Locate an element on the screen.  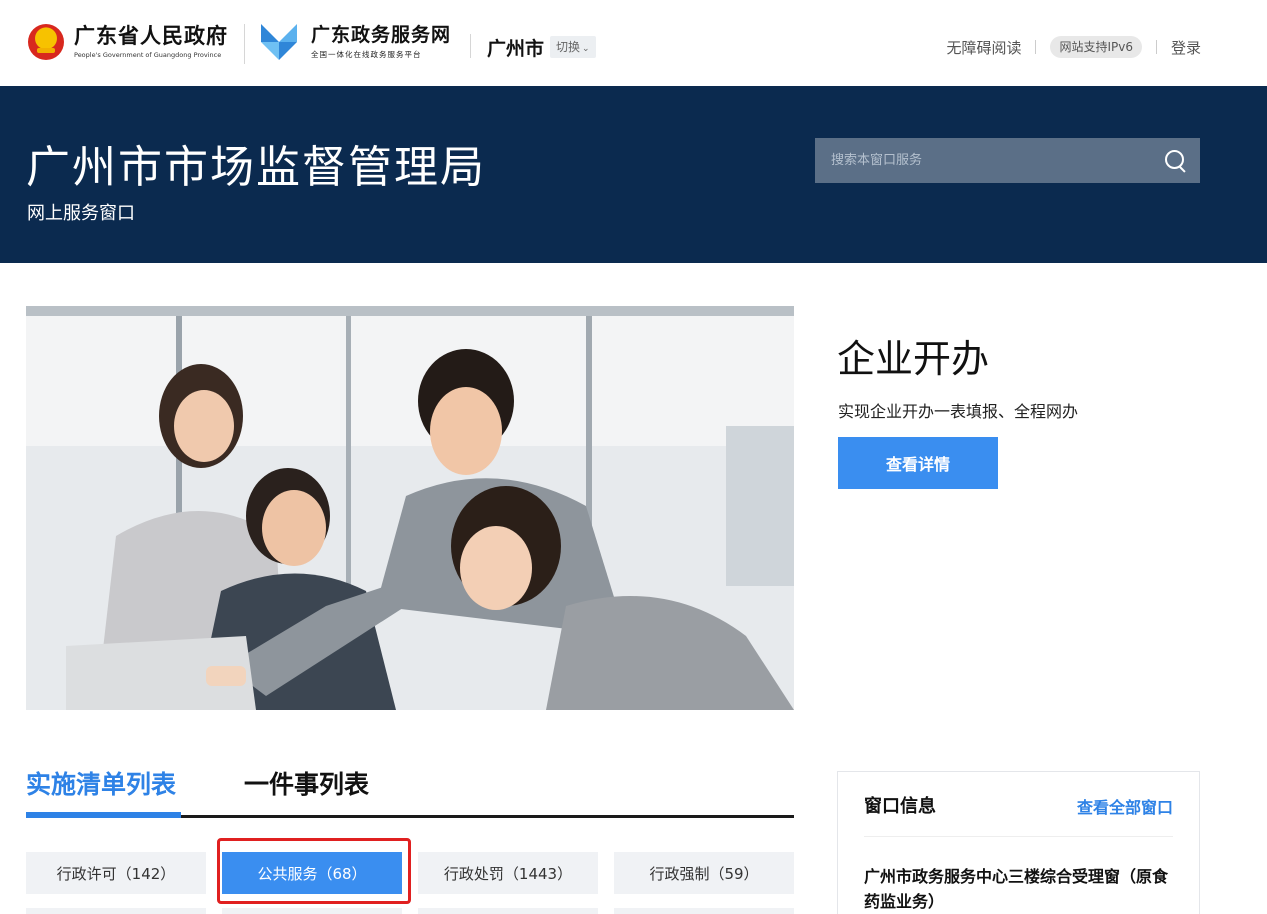
list-tabs: 实施清单列表 一件事列表 is located at coordinates (410, 793).